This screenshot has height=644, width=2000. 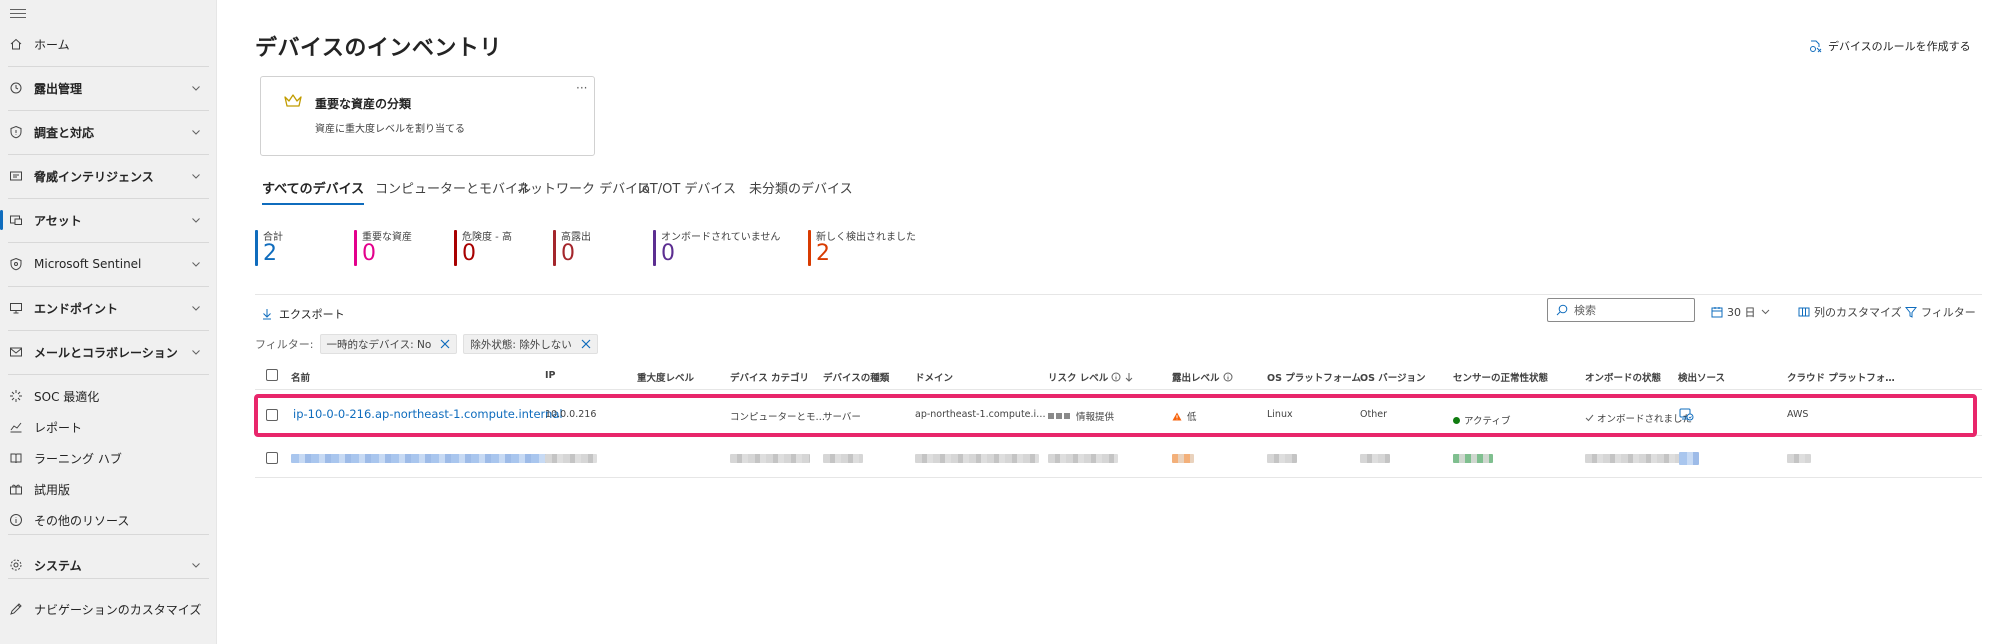 I want to click on sidebar-item-soc-optimization: SOC 最適化, so click(x=108, y=396).